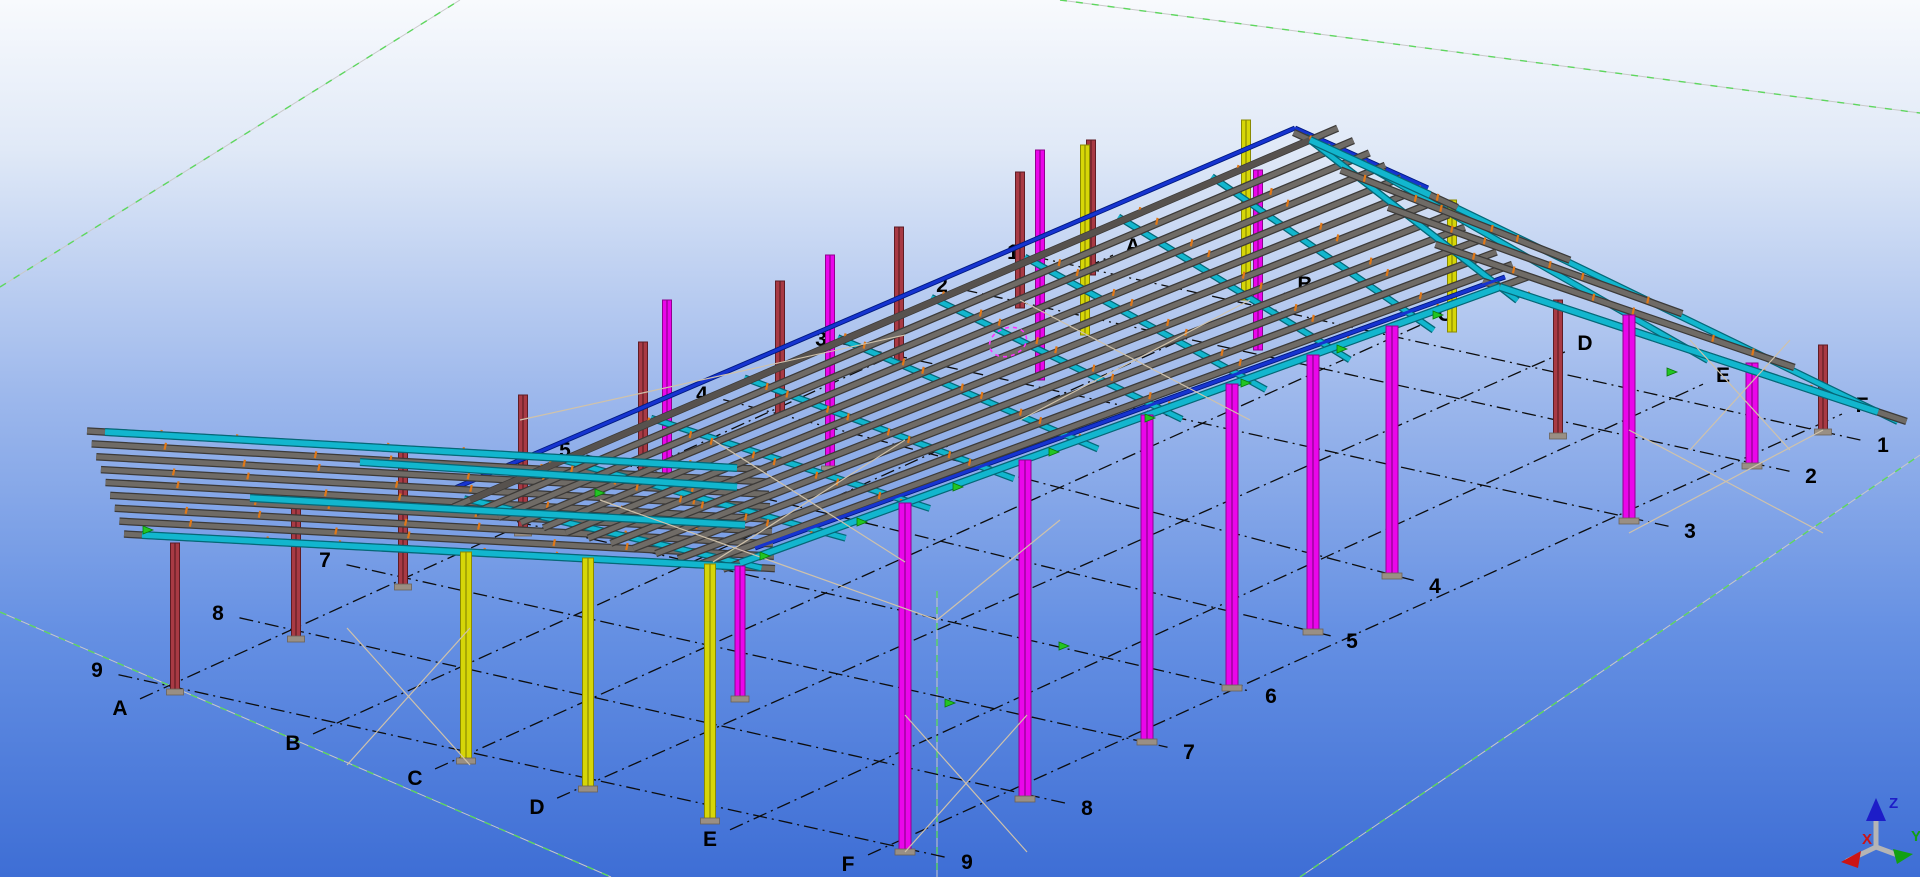 This screenshot has width=1920, height=877. I want to click on grid-label-number-4: 4, so click(1435, 586).